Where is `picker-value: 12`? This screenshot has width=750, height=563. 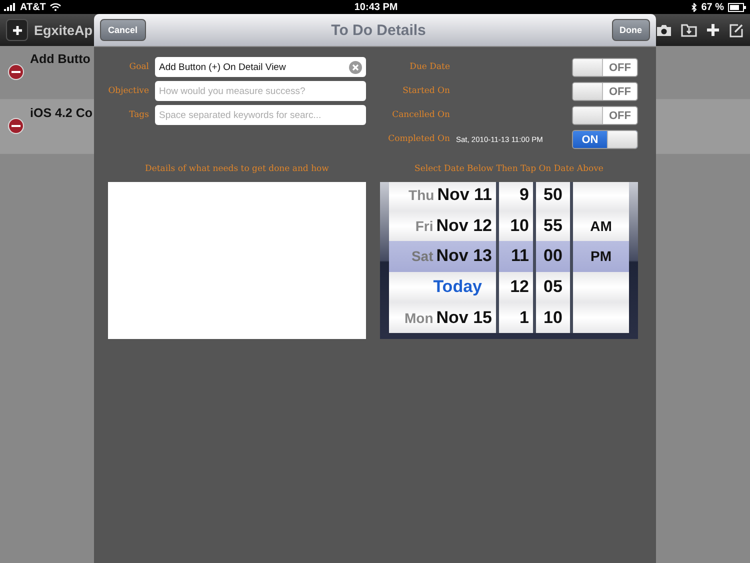 picker-value: 12 is located at coordinates (519, 287).